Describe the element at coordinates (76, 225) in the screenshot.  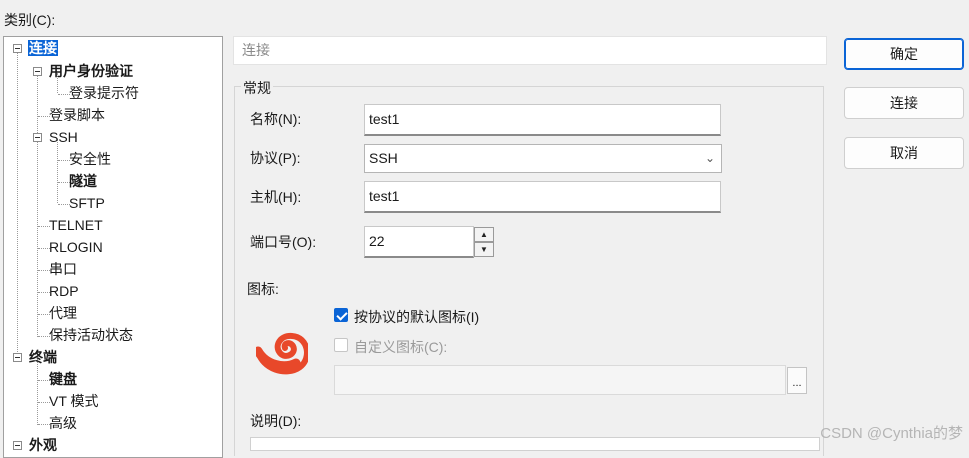
I see `tree-item-telnet: TELNET` at that location.